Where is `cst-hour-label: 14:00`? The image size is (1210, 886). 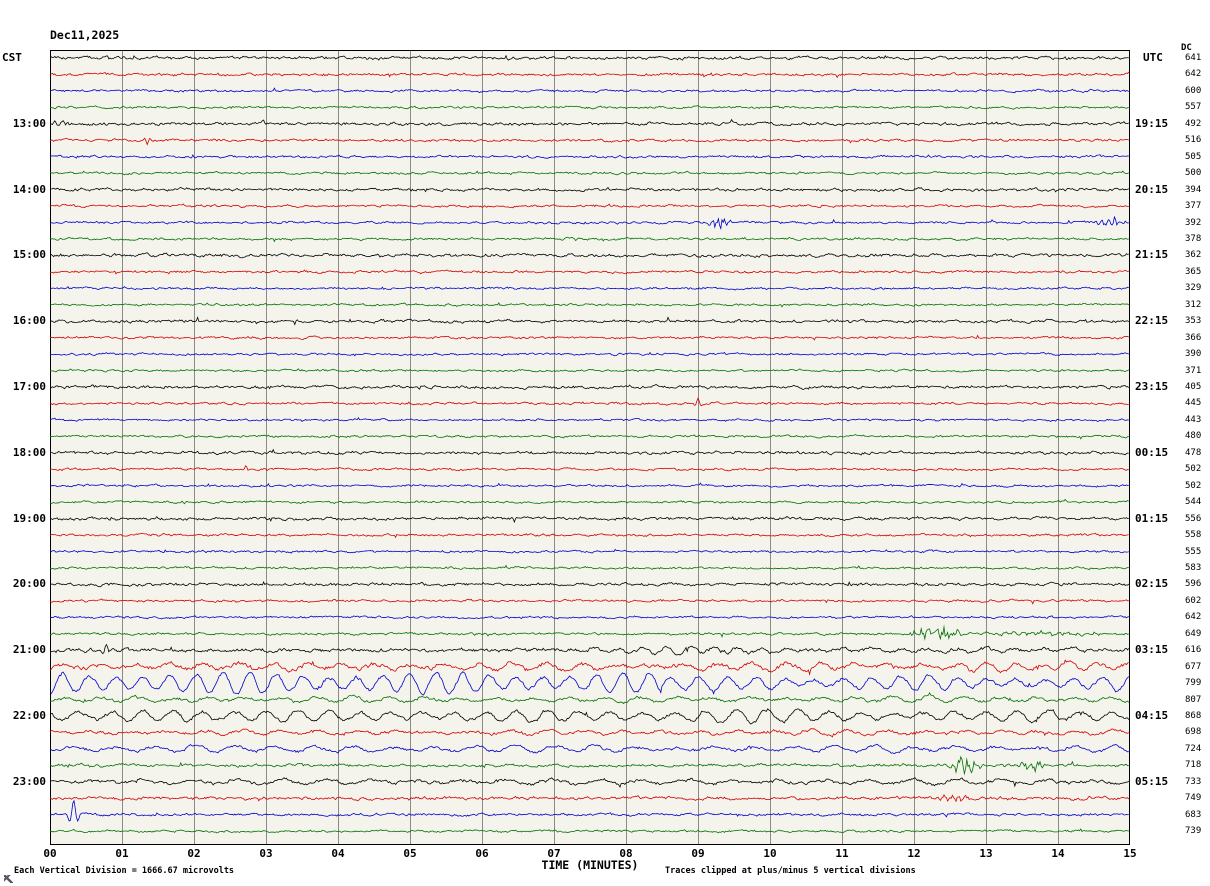
cst-hour-label: 14:00 is located at coordinates (29, 189).